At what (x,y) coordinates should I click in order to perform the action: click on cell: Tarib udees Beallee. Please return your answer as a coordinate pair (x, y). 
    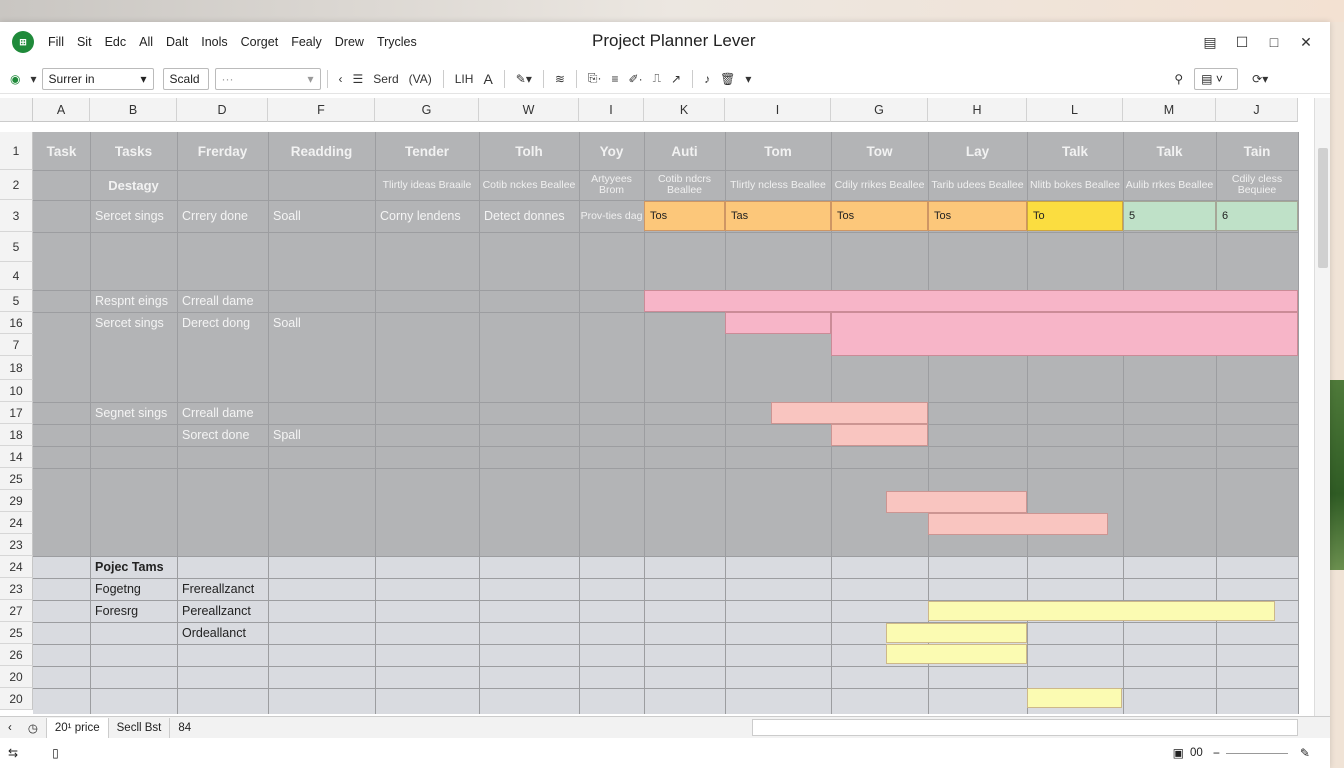
    Looking at the image, I should click on (977, 185).